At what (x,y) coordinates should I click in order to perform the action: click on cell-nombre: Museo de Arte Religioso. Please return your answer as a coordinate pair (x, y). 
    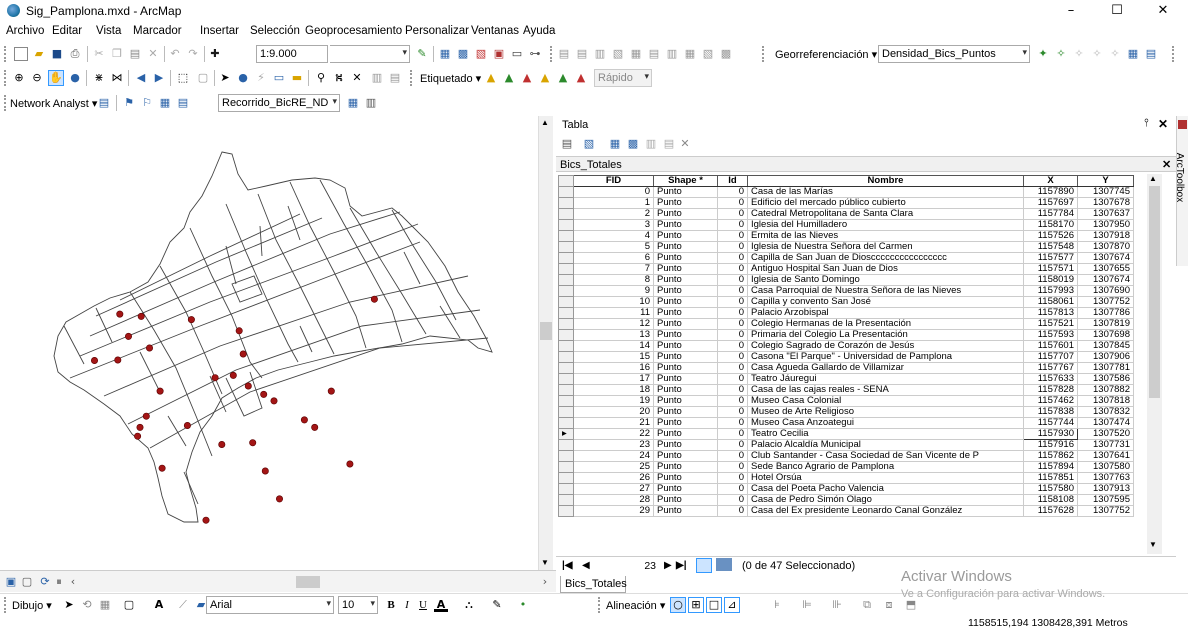
    Looking at the image, I should click on (885, 412).